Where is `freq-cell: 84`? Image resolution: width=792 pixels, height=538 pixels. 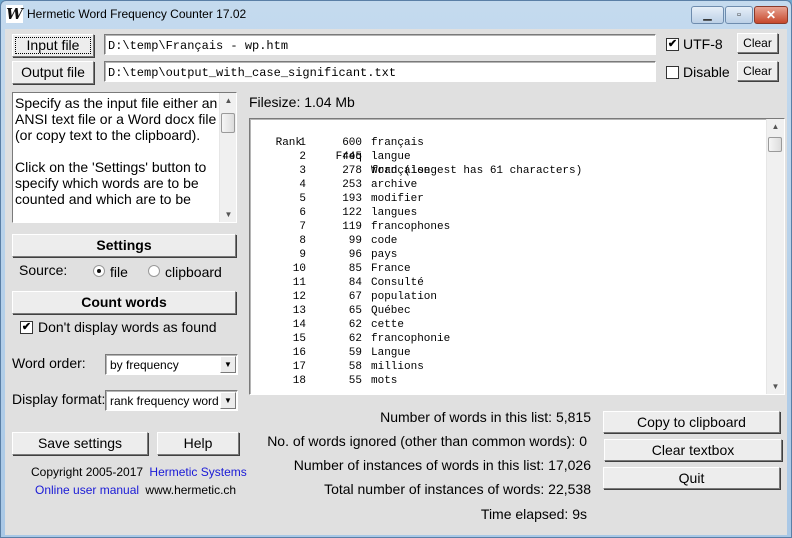 freq-cell: 84 is located at coordinates (355, 283).